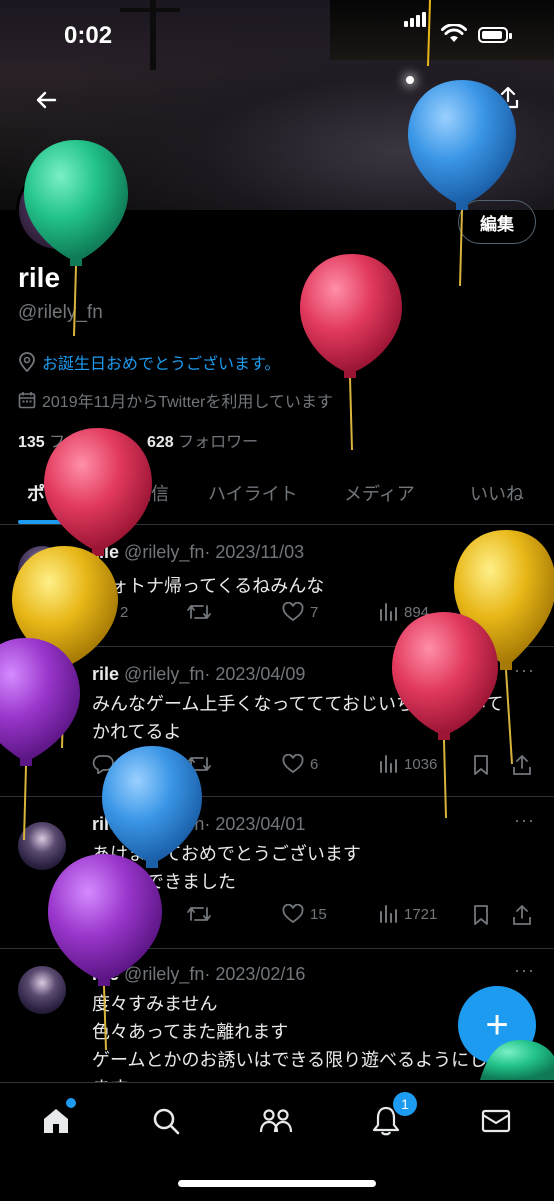 The image size is (554, 1201). I want to click on like-button: 6, so click(300, 764).